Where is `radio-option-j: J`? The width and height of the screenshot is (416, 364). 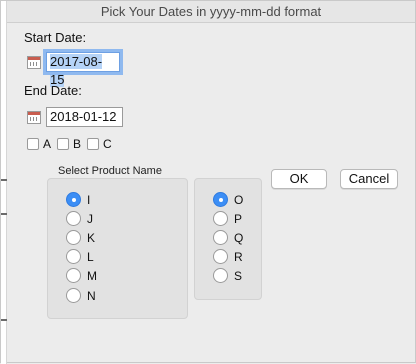
radio-option-j: J is located at coordinates (79, 218).